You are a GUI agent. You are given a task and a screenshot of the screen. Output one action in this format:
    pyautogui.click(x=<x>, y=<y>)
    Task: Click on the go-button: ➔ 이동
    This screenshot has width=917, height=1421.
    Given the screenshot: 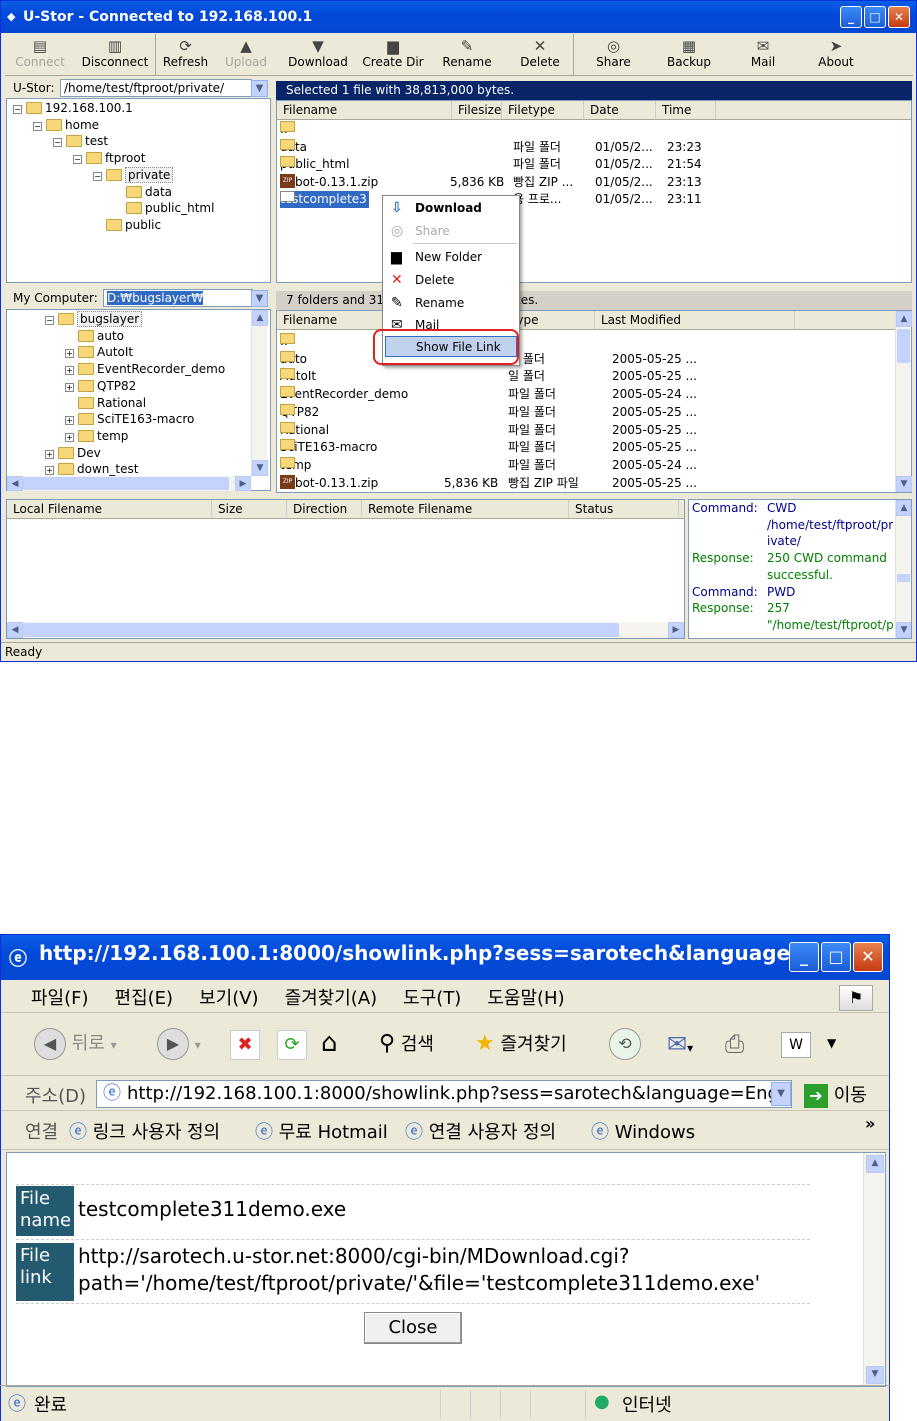 What is the action you would take?
    pyautogui.click(x=835, y=1094)
    